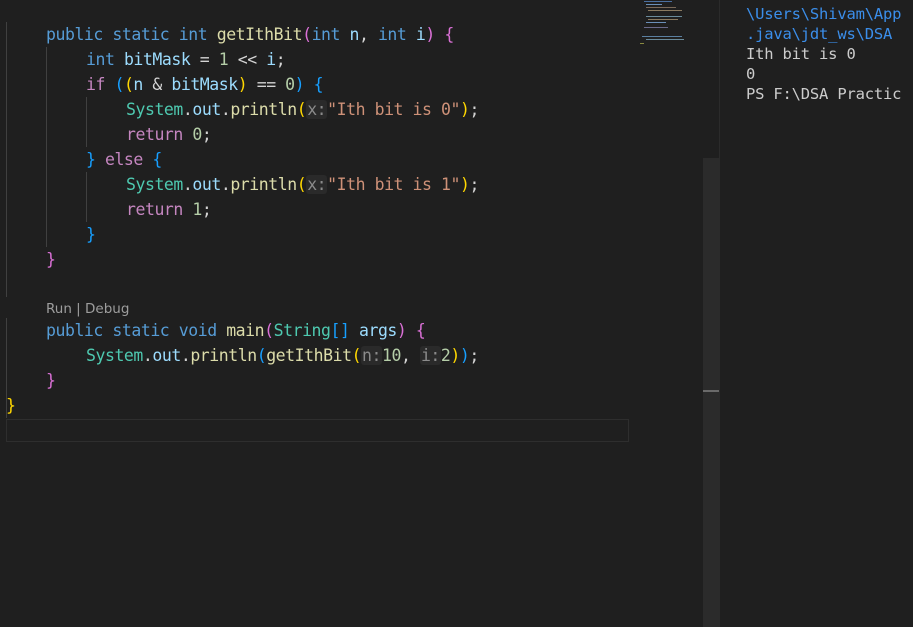 The width and height of the screenshot is (913, 627). I want to click on code-line: System.out.println(x:"Ith bit is 1");, so click(302, 184).